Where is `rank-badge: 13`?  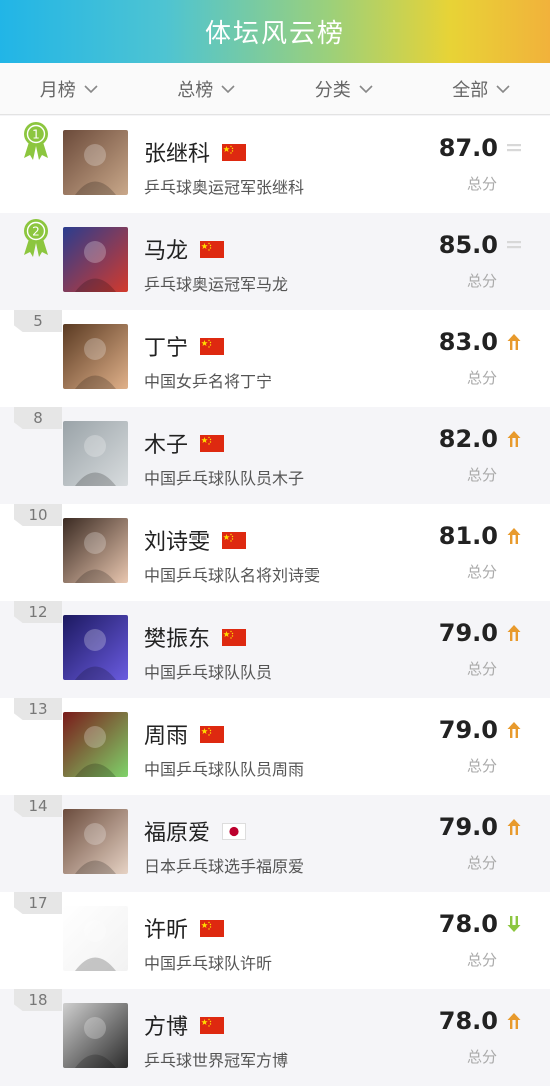 rank-badge: 13 is located at coordinates (38, 709).